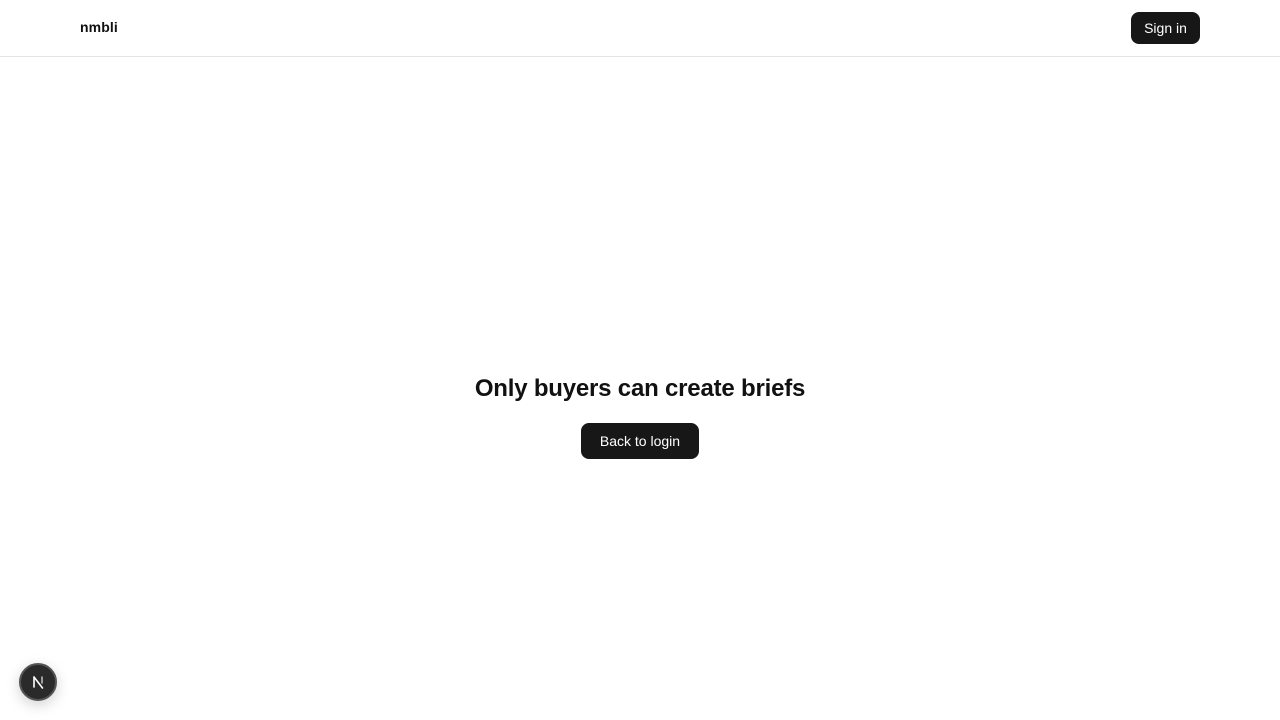 This screenshot has width=1280, height=720. Describe the element at coordinates (1165, 28) in the screenshot. I see `sign-in-button: Sign in` at that location.